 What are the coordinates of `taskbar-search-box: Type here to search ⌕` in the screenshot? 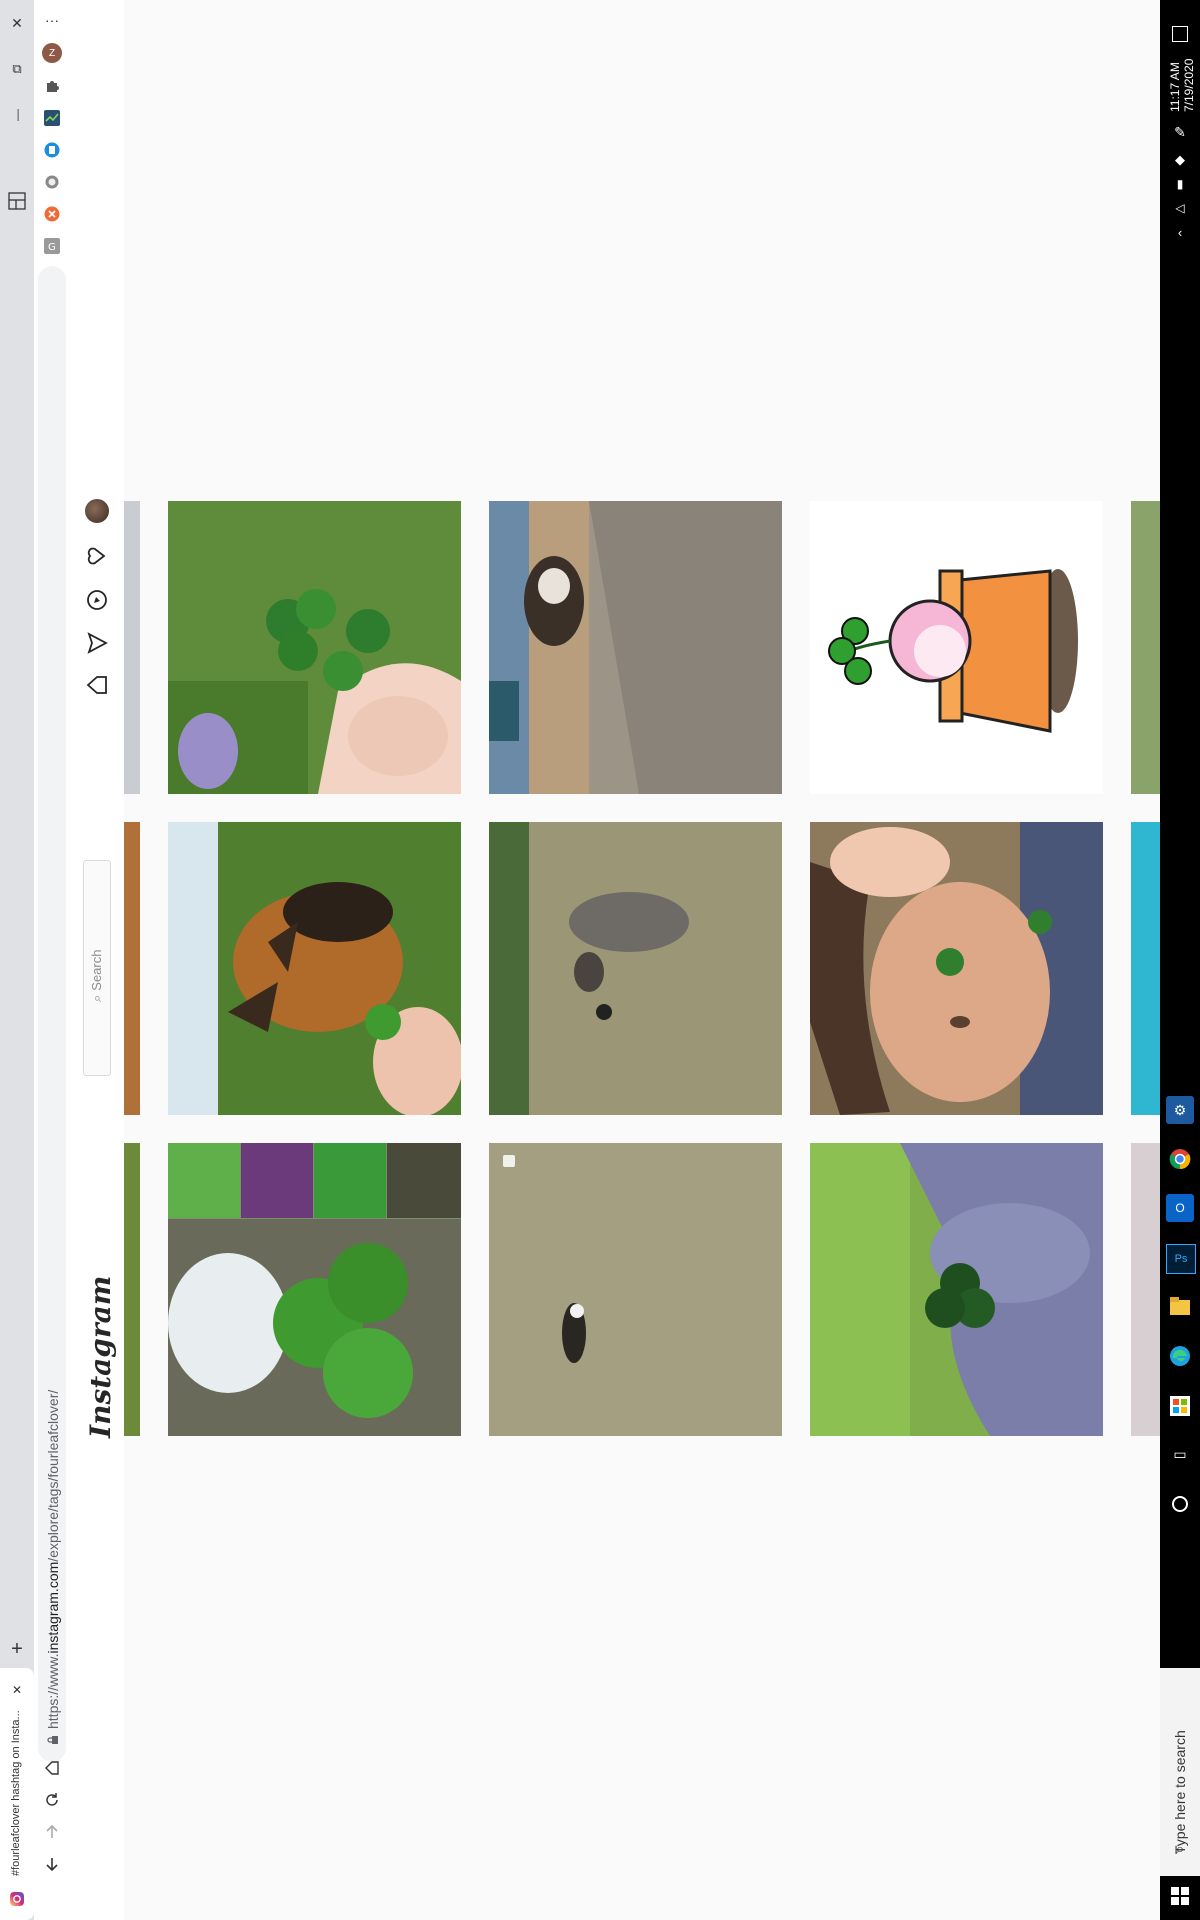 It's located at (1180, 1772).